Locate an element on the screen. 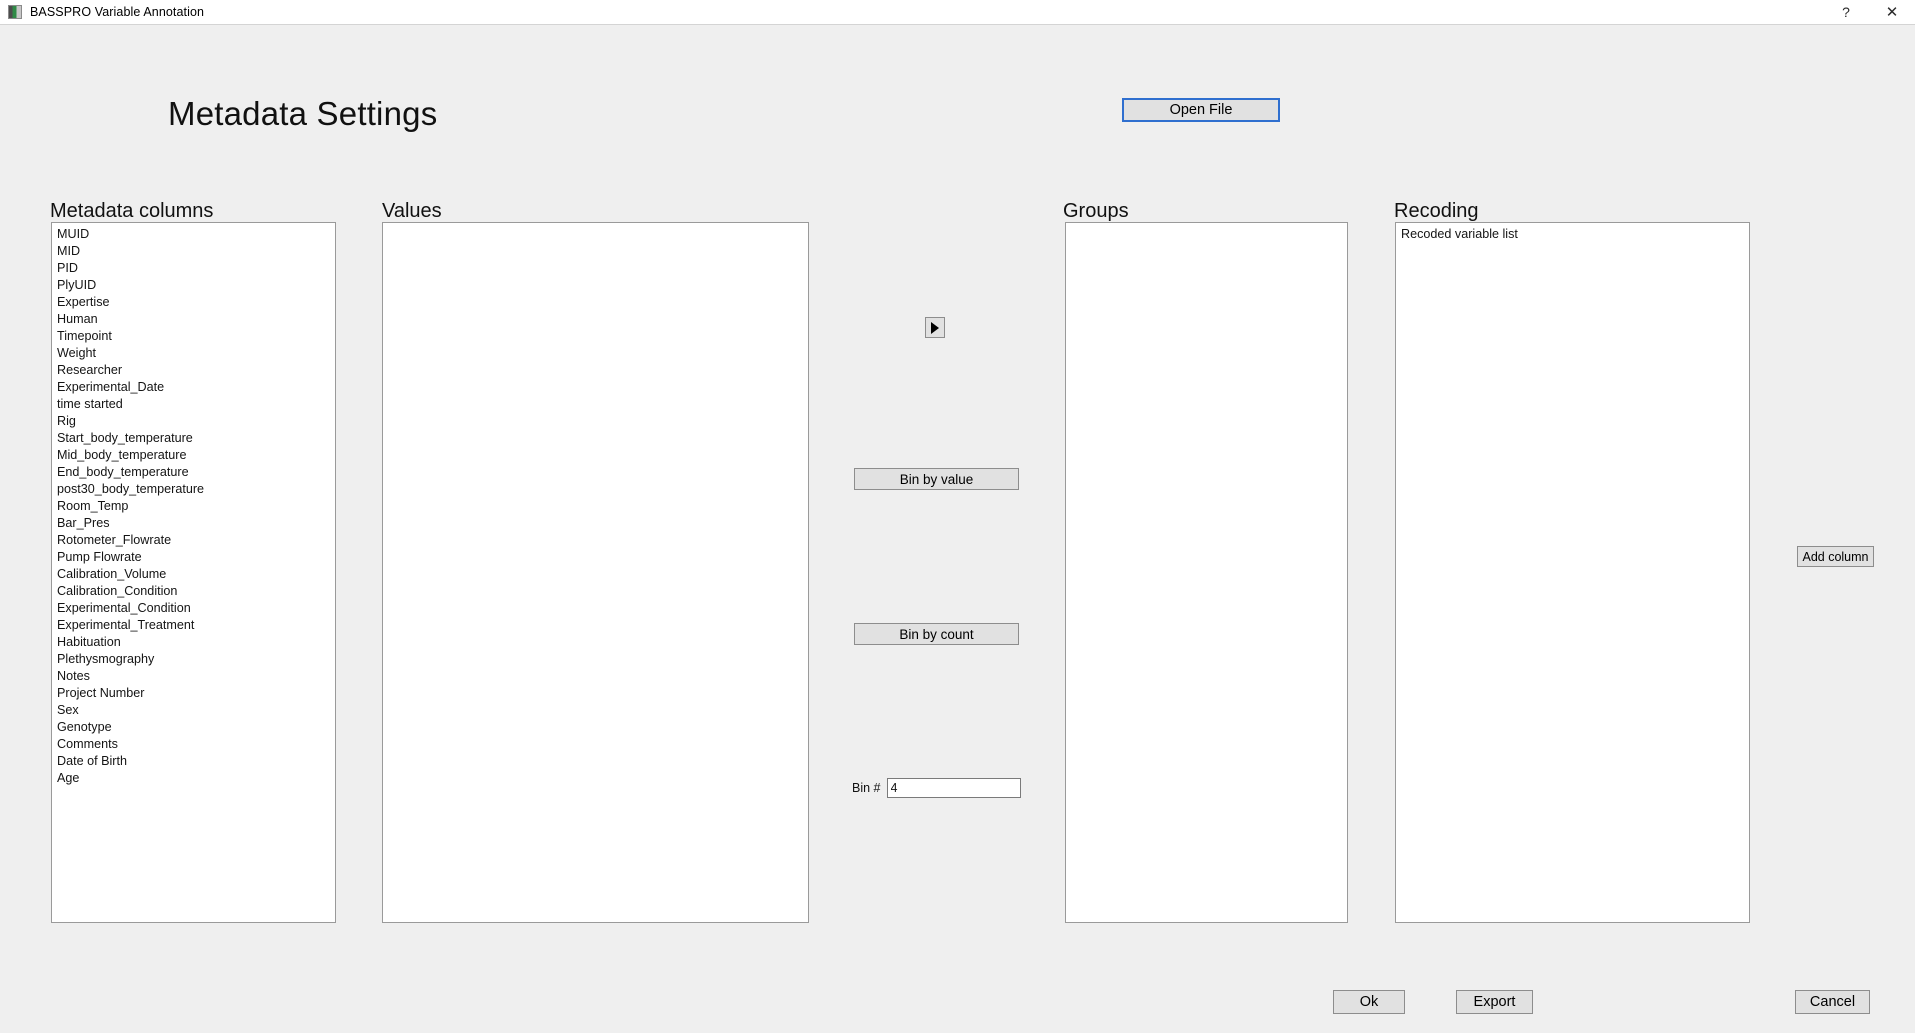  list-item: Habituation is located at coordinates (193, 642).